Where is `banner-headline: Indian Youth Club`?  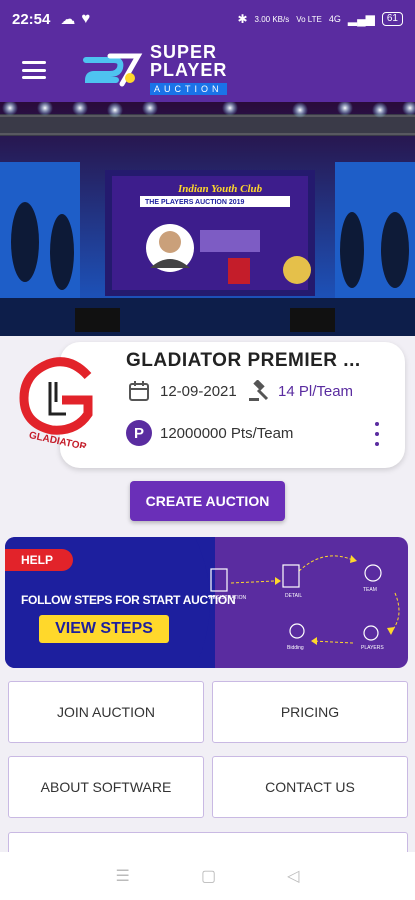
banner-headline: Indian Youth Club is located at coordinates (220, 189).